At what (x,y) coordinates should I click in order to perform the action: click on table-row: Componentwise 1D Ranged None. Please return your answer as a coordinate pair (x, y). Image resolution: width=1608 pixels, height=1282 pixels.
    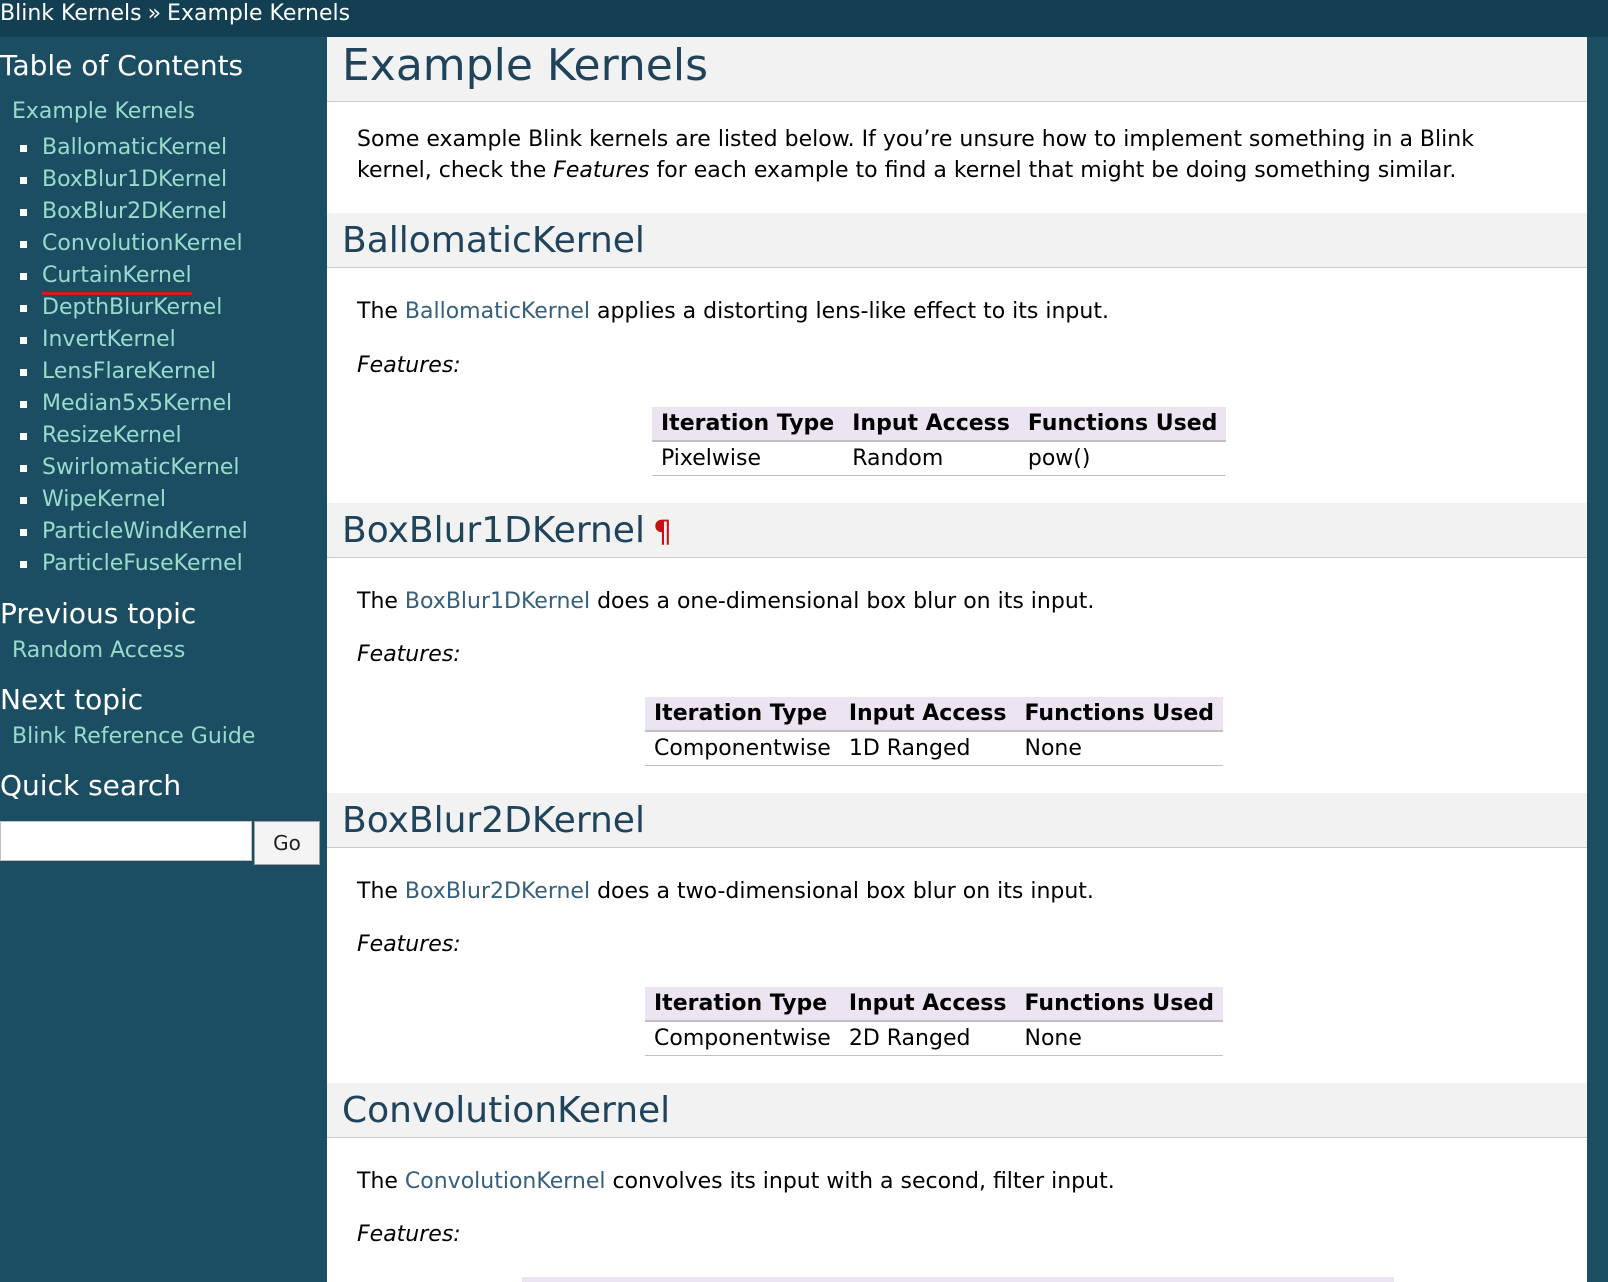
    Looking at the image, I should click on (934, 748).